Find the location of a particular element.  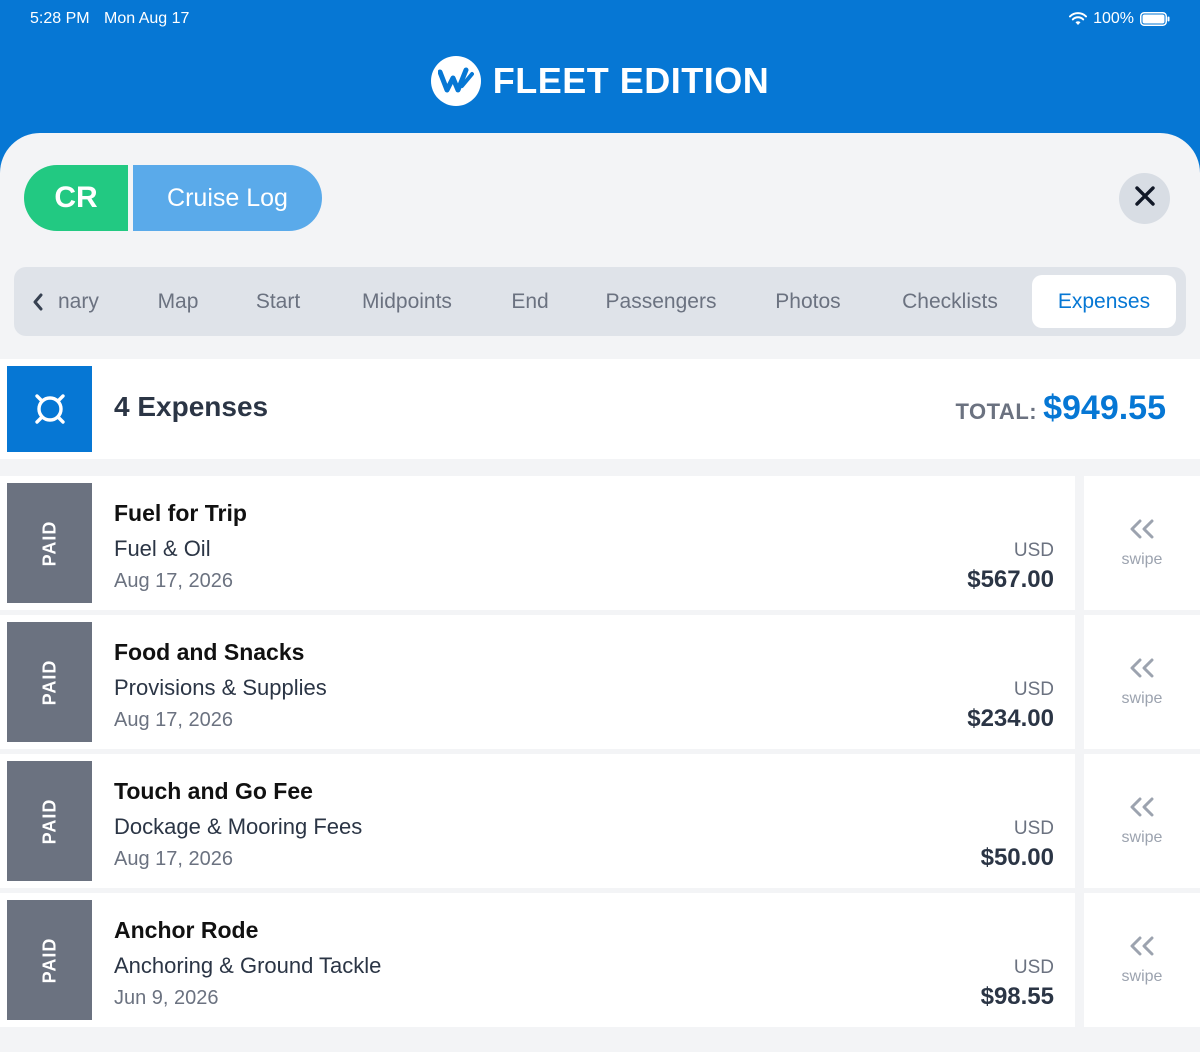

tab-checklists: Checklists is located at coordinates (950, 301).